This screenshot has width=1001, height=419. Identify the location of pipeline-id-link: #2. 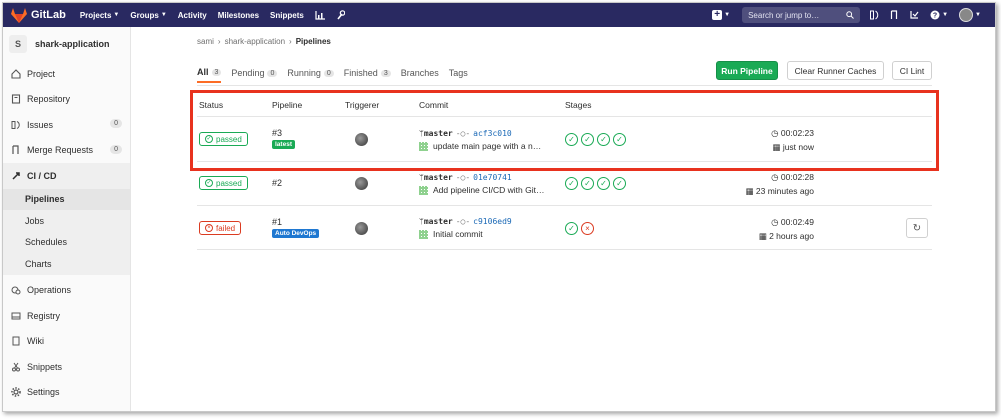
(277, 183).